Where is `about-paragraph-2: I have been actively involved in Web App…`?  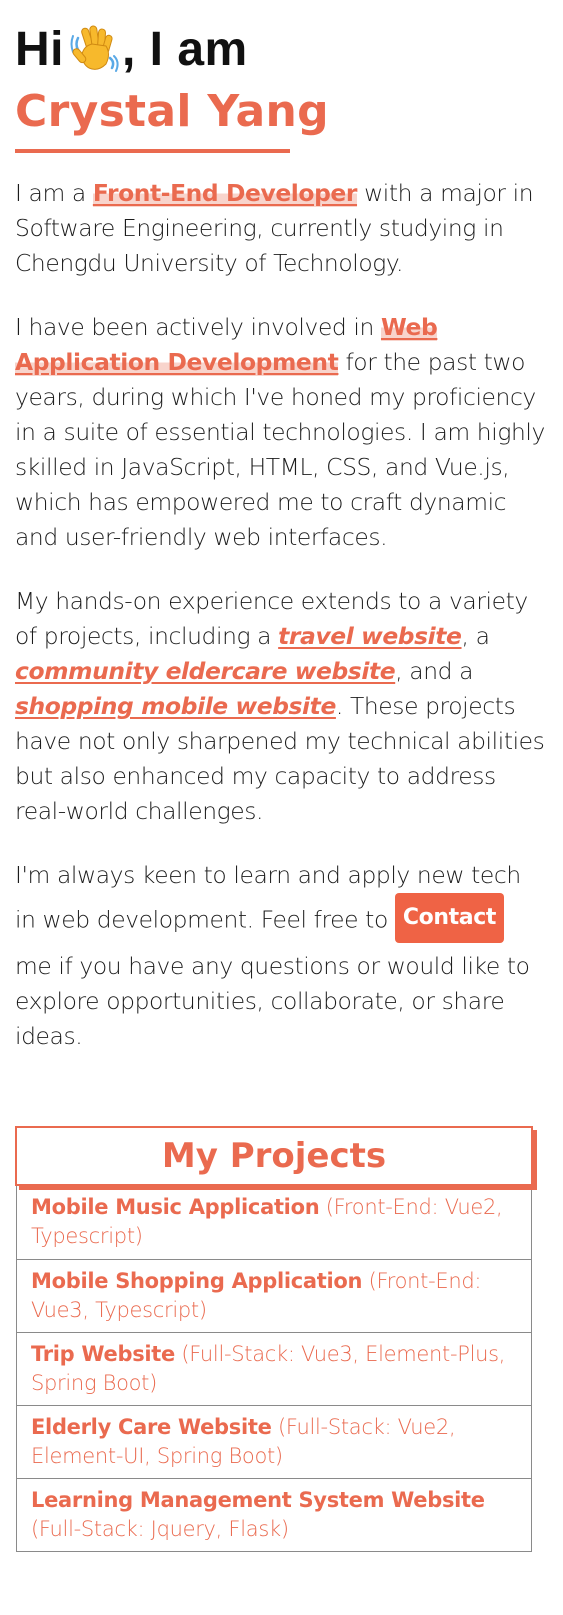 about-paragraph-2: I have been actively involved in Web App… is located at coordinates (280, 432).